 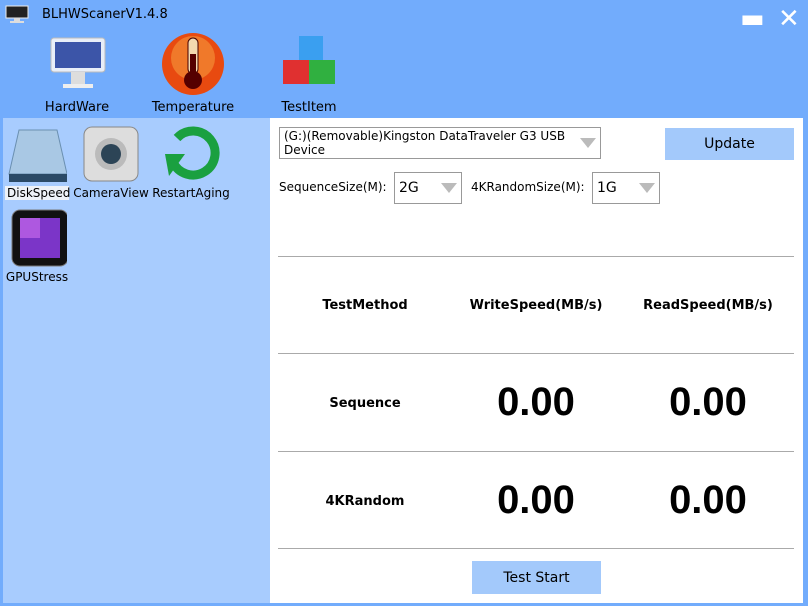 I want to click on window-title: BLHWScanerV1.4.8, so click(x=105, y=14).